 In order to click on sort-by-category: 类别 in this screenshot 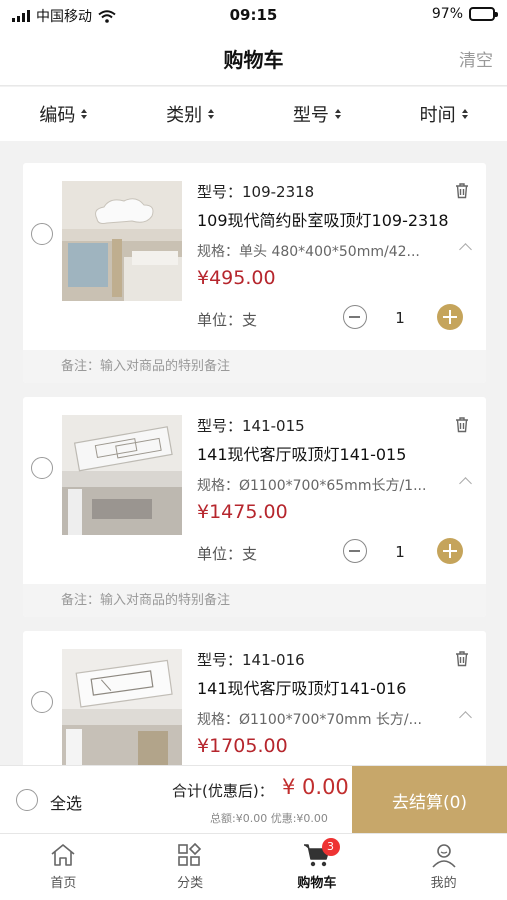, I will do `click(190, 114)`.